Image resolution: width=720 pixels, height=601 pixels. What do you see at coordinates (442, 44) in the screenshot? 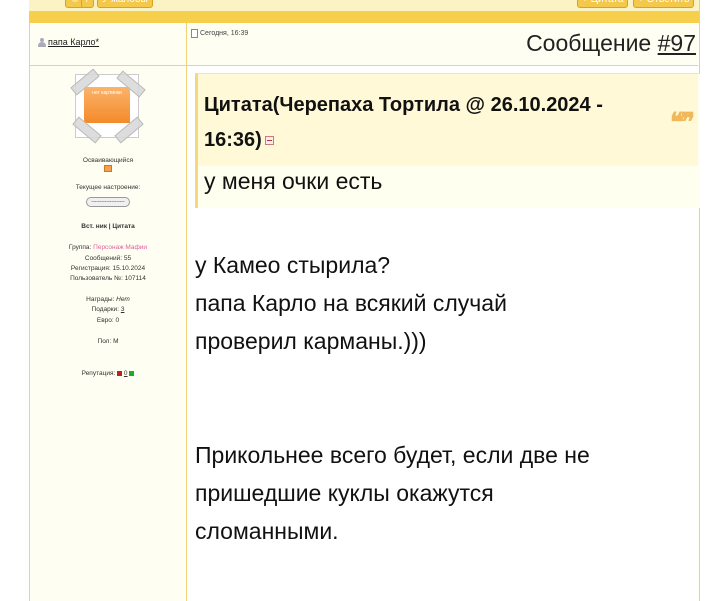
I see `post-header: Сегодня, 16:39 Сообщение #97` at bounding box center [442, 44].